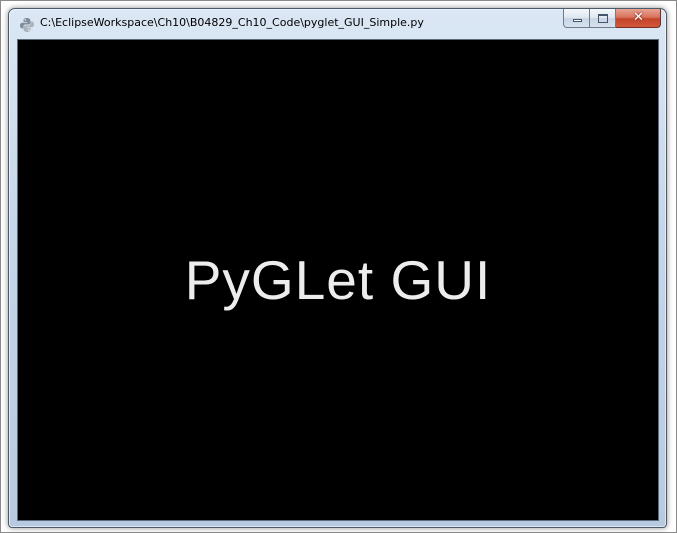  I want to click on minimize-button, so click(576, 18).